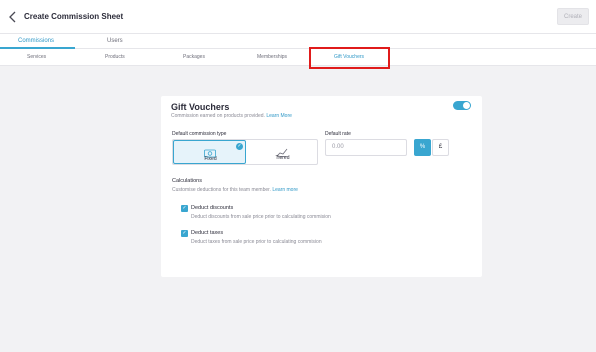  I want to click on highlight-annotation-box, so click(349, 58).